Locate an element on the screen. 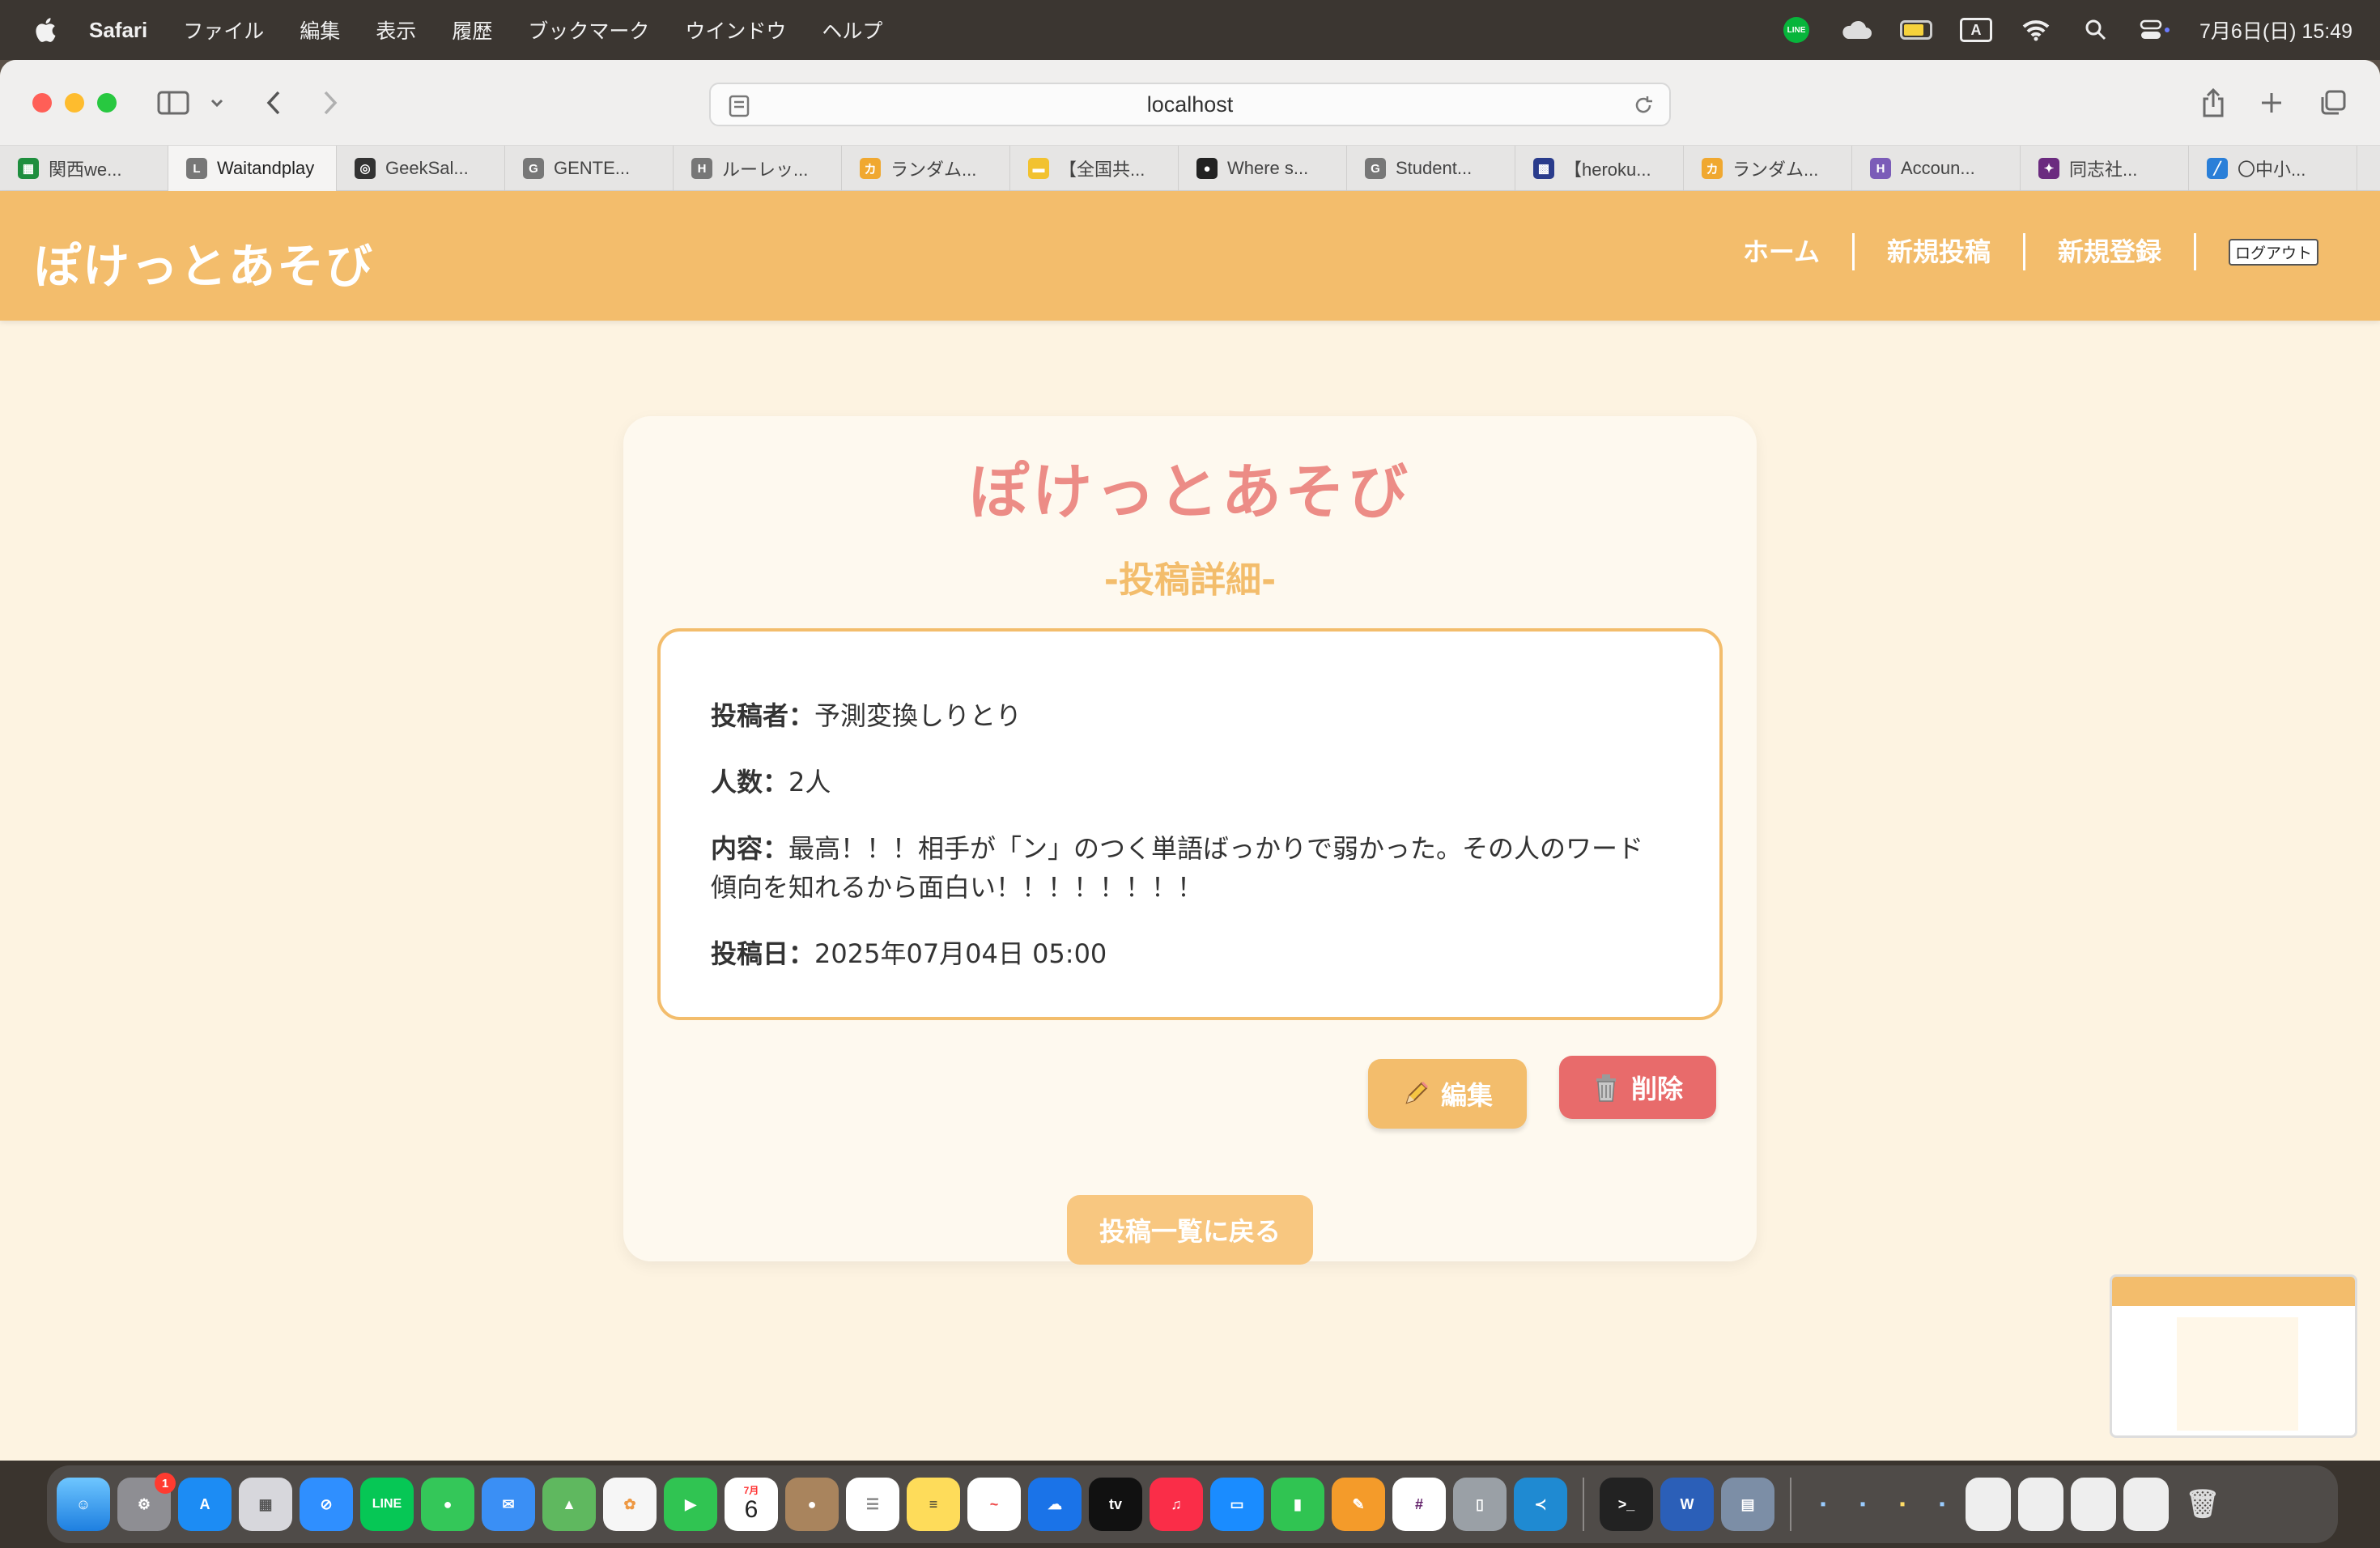 The width and height of the screenshot is (2380, 1548). menu-edit: 編集 is located at coordinates (320, 30).